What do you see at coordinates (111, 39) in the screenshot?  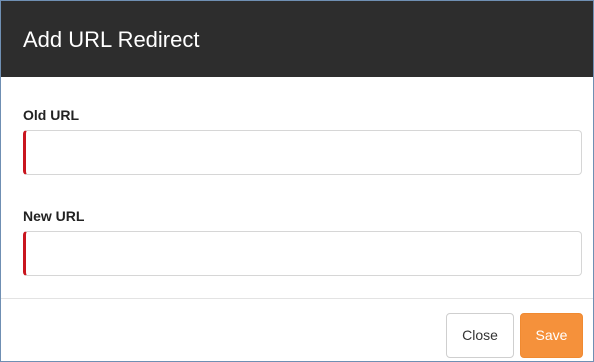 I see `dialog-title: Add URL Redirect` at bounding box center [111, 39].